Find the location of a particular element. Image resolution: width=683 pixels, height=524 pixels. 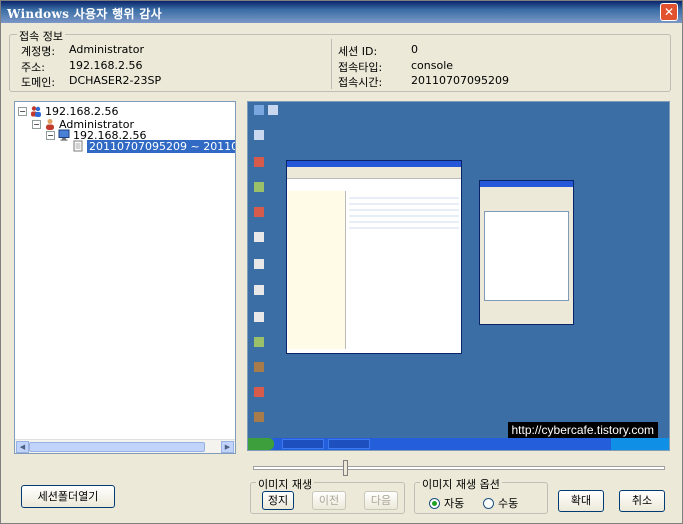

document-icon is located at coordinates (78, 146).